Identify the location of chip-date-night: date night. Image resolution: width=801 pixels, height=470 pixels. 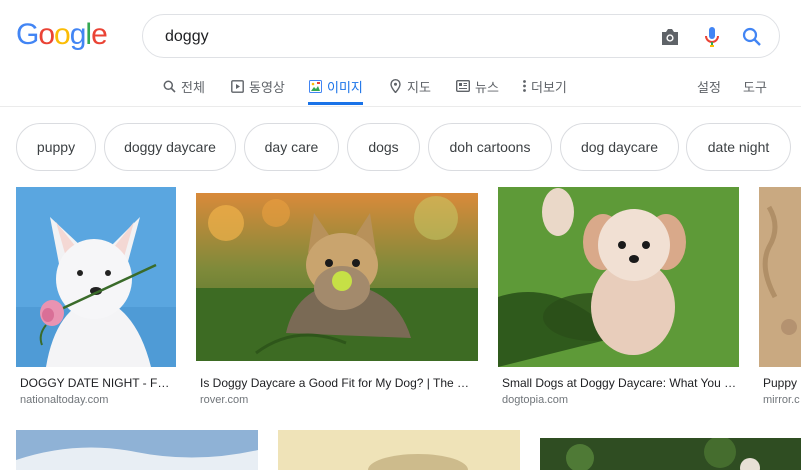
(738, 147).